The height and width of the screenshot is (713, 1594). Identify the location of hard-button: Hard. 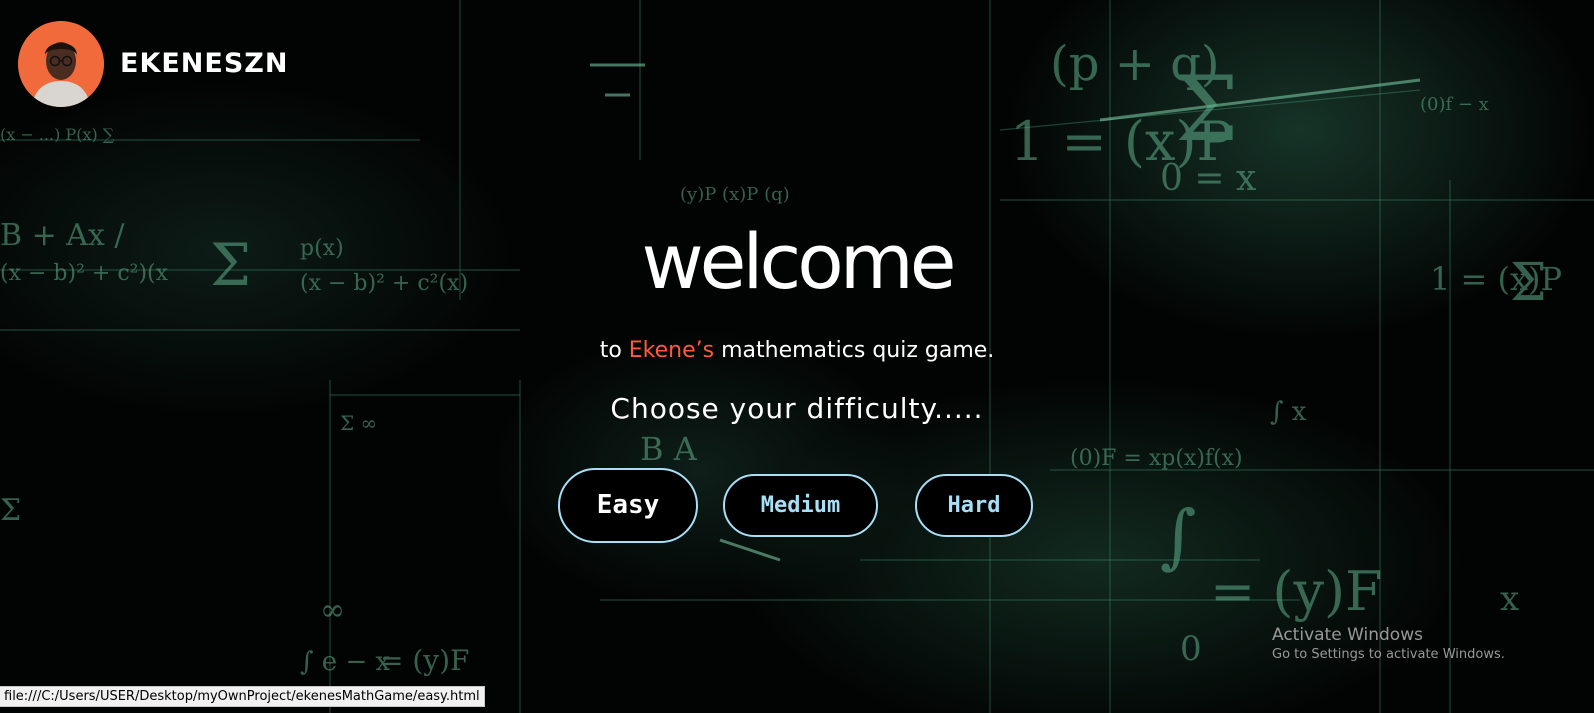
(974, 505).